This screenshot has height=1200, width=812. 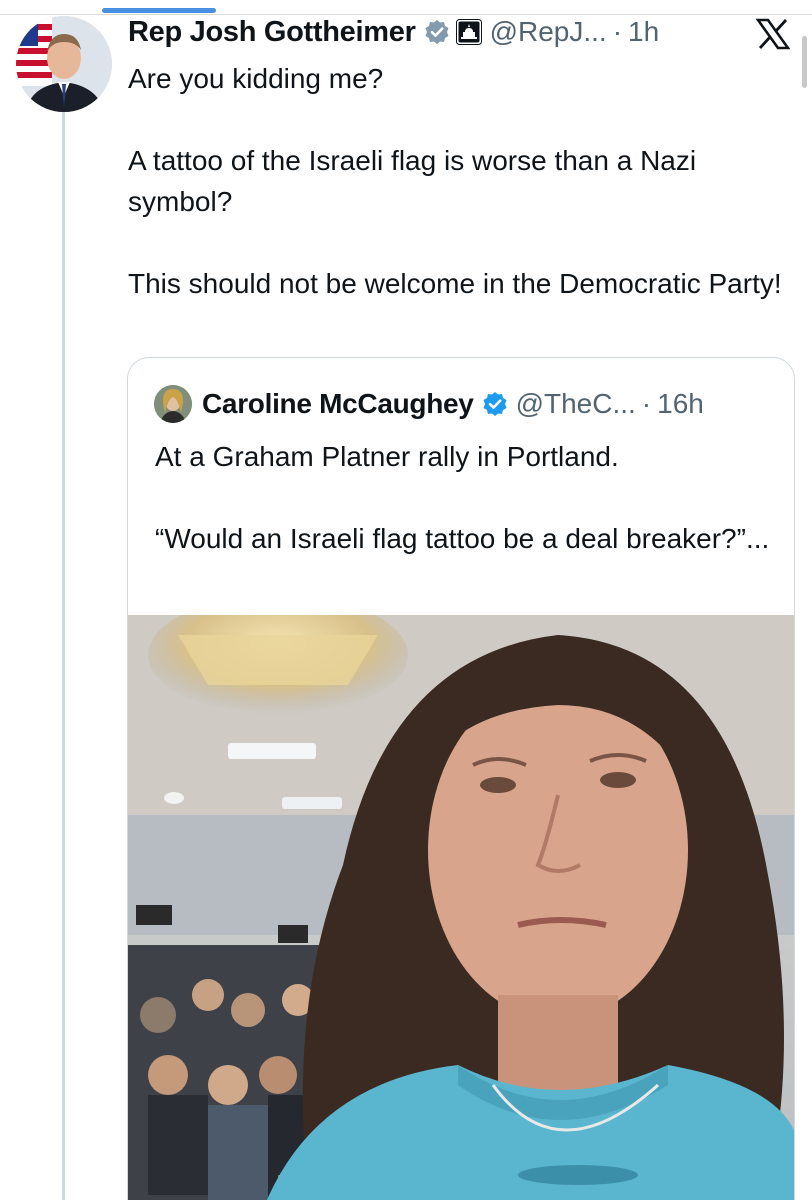 I want to click on quoted-tweet-header: Caroline McCaughey @TheC... · 16h, so click(x=429, y=404).